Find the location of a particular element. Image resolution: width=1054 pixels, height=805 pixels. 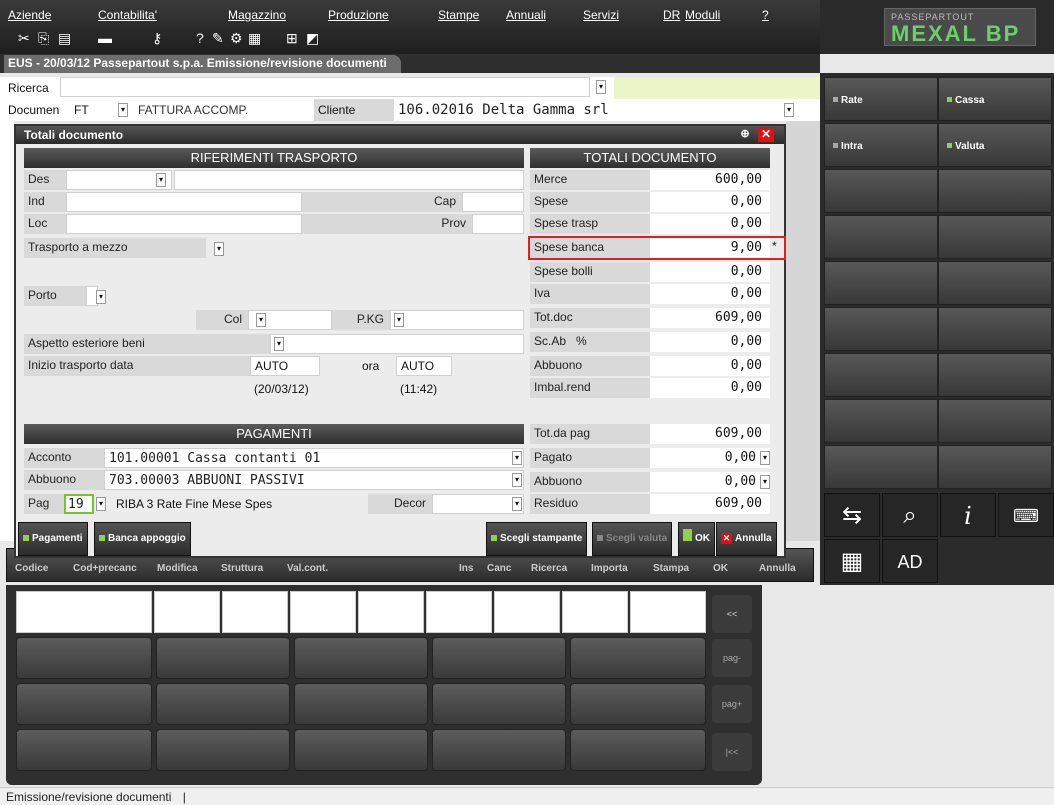

abbuono-pag-input: 703.00003 ABBUONI PASSIVI is located at coordinates (314, 480).